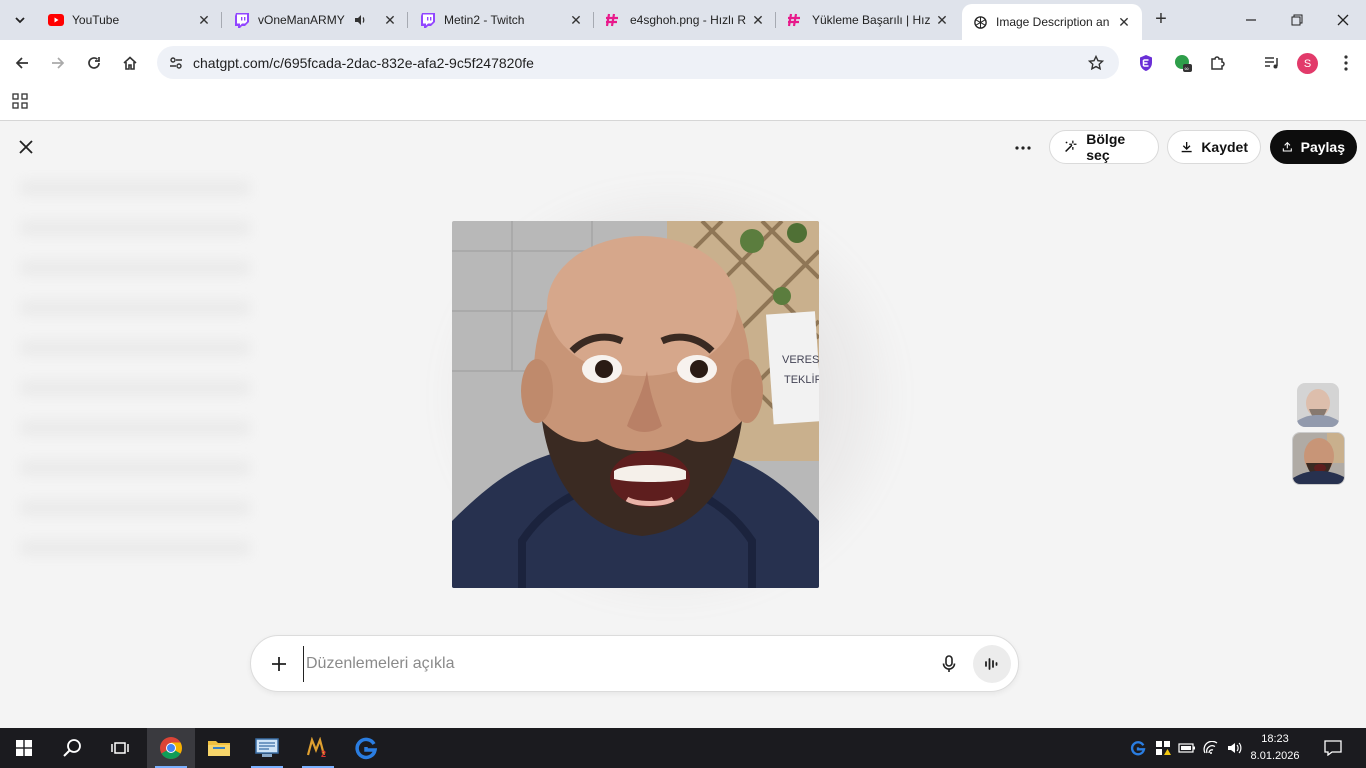 The image size is (1366, 768). What do you see at coordinates (1096, 63) in the screenshot?
I see `bookmark-star-icon` at bounding box center [1096, 63].